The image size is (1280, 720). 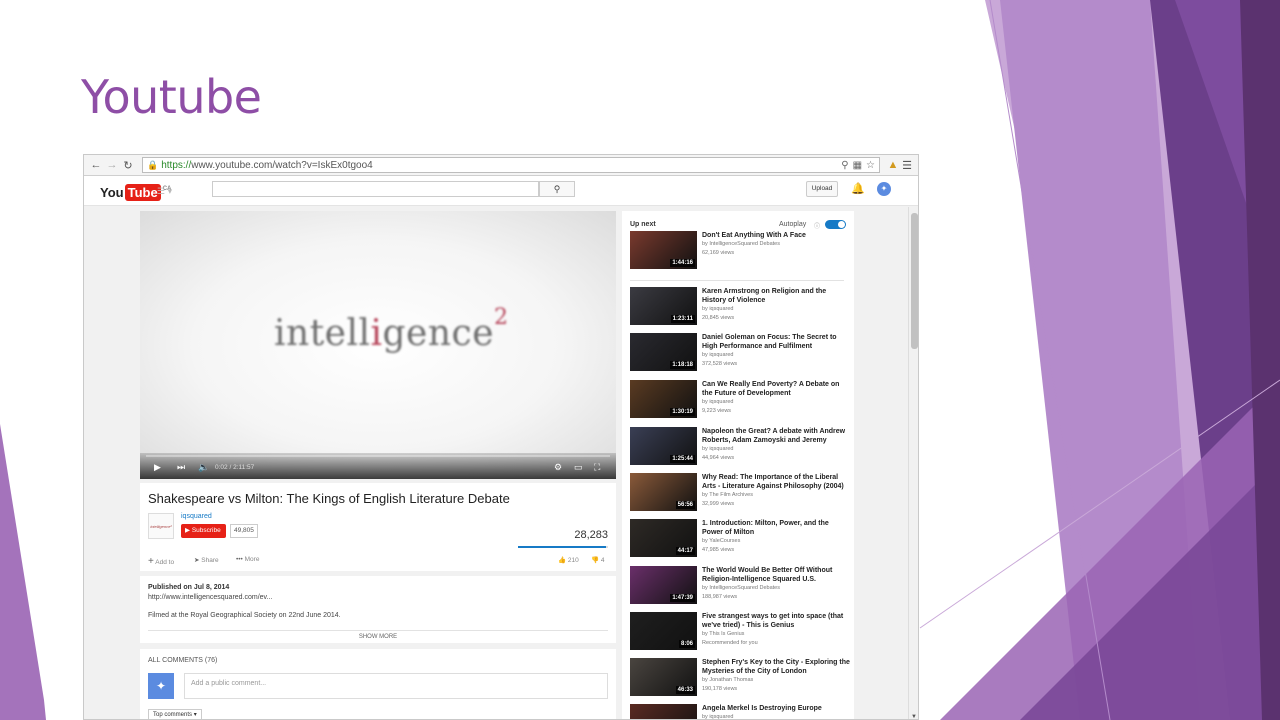 What do you see at coordinates (203, 531) in the screenshot?
I see `subscribe-button: ▶ Subscribe` at bounding box center [203, 531].